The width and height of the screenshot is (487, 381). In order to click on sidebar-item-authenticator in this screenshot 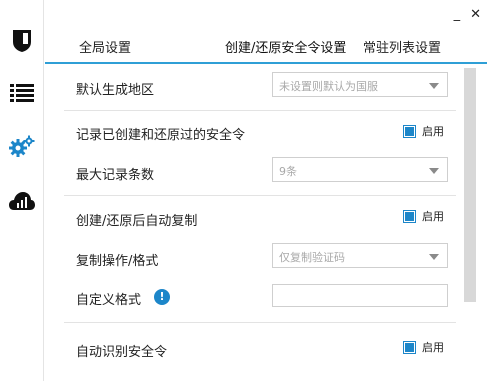, I will do `click(22, 41)`.